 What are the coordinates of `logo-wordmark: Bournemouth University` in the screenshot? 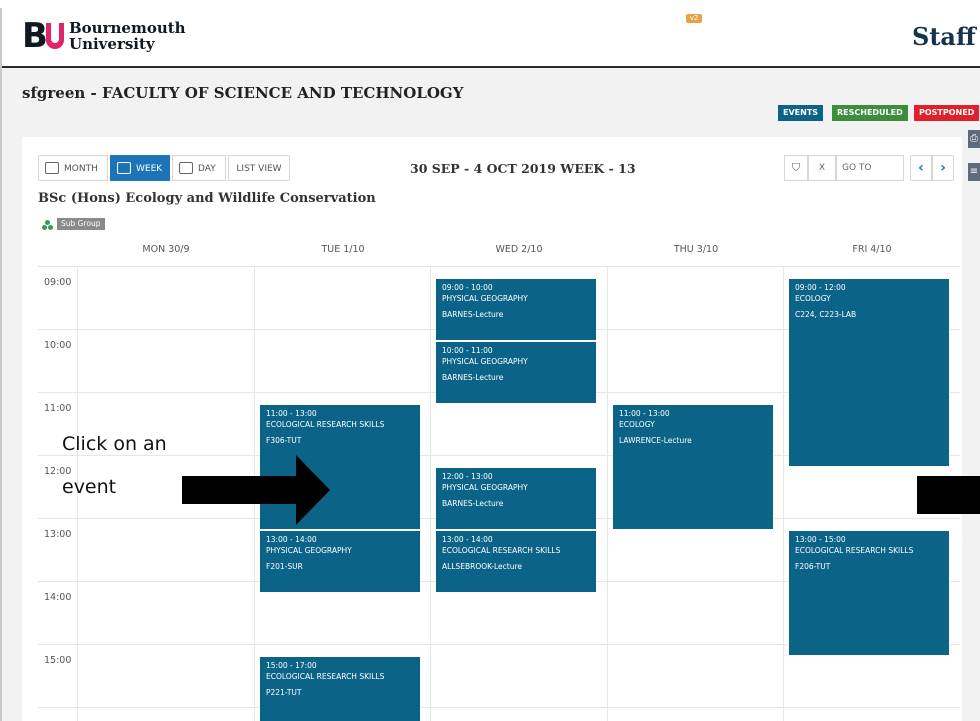 It's located at (127, 36).